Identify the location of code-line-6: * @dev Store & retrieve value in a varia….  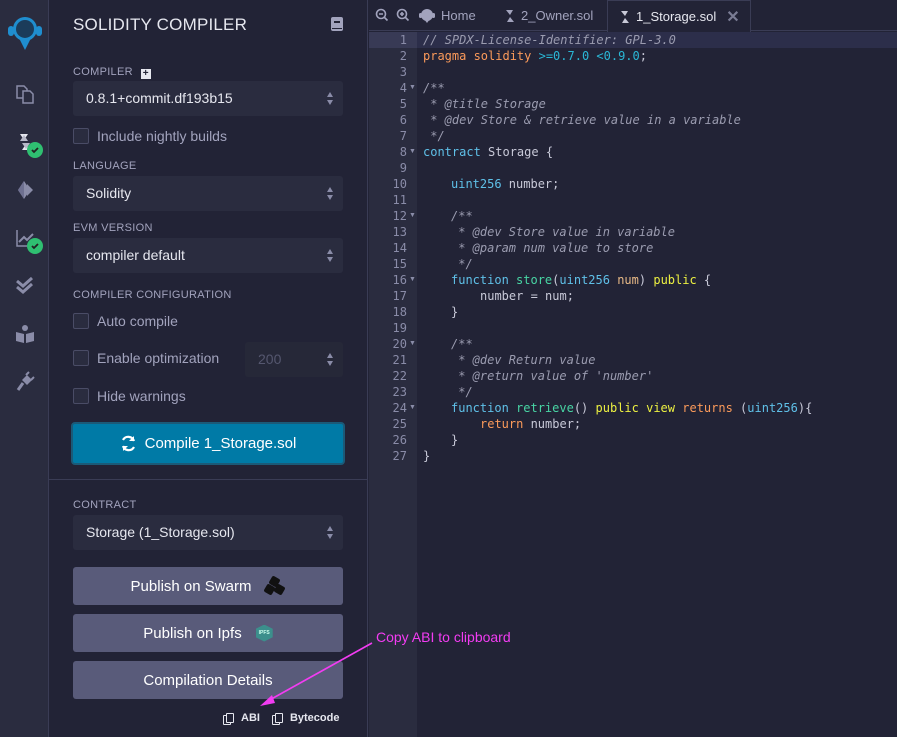
(582, 120).